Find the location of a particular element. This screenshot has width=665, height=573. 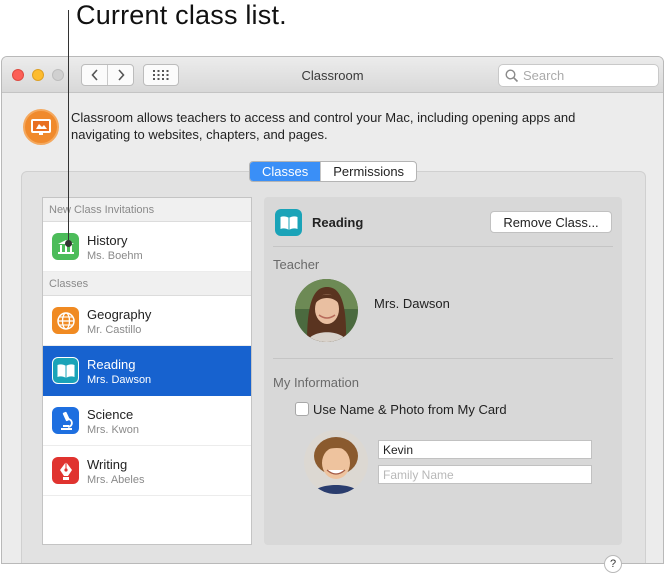

teacher-section-label: Teacher is located at coordinates (296, 264).